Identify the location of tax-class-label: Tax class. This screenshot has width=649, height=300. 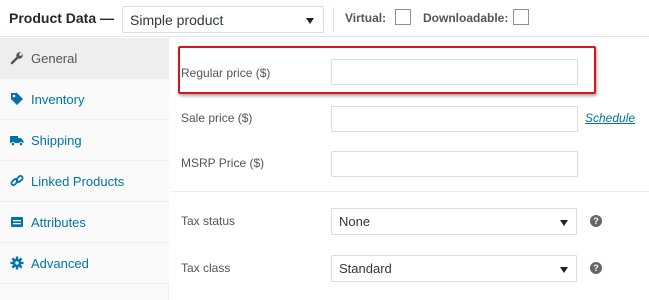
(206, 268).